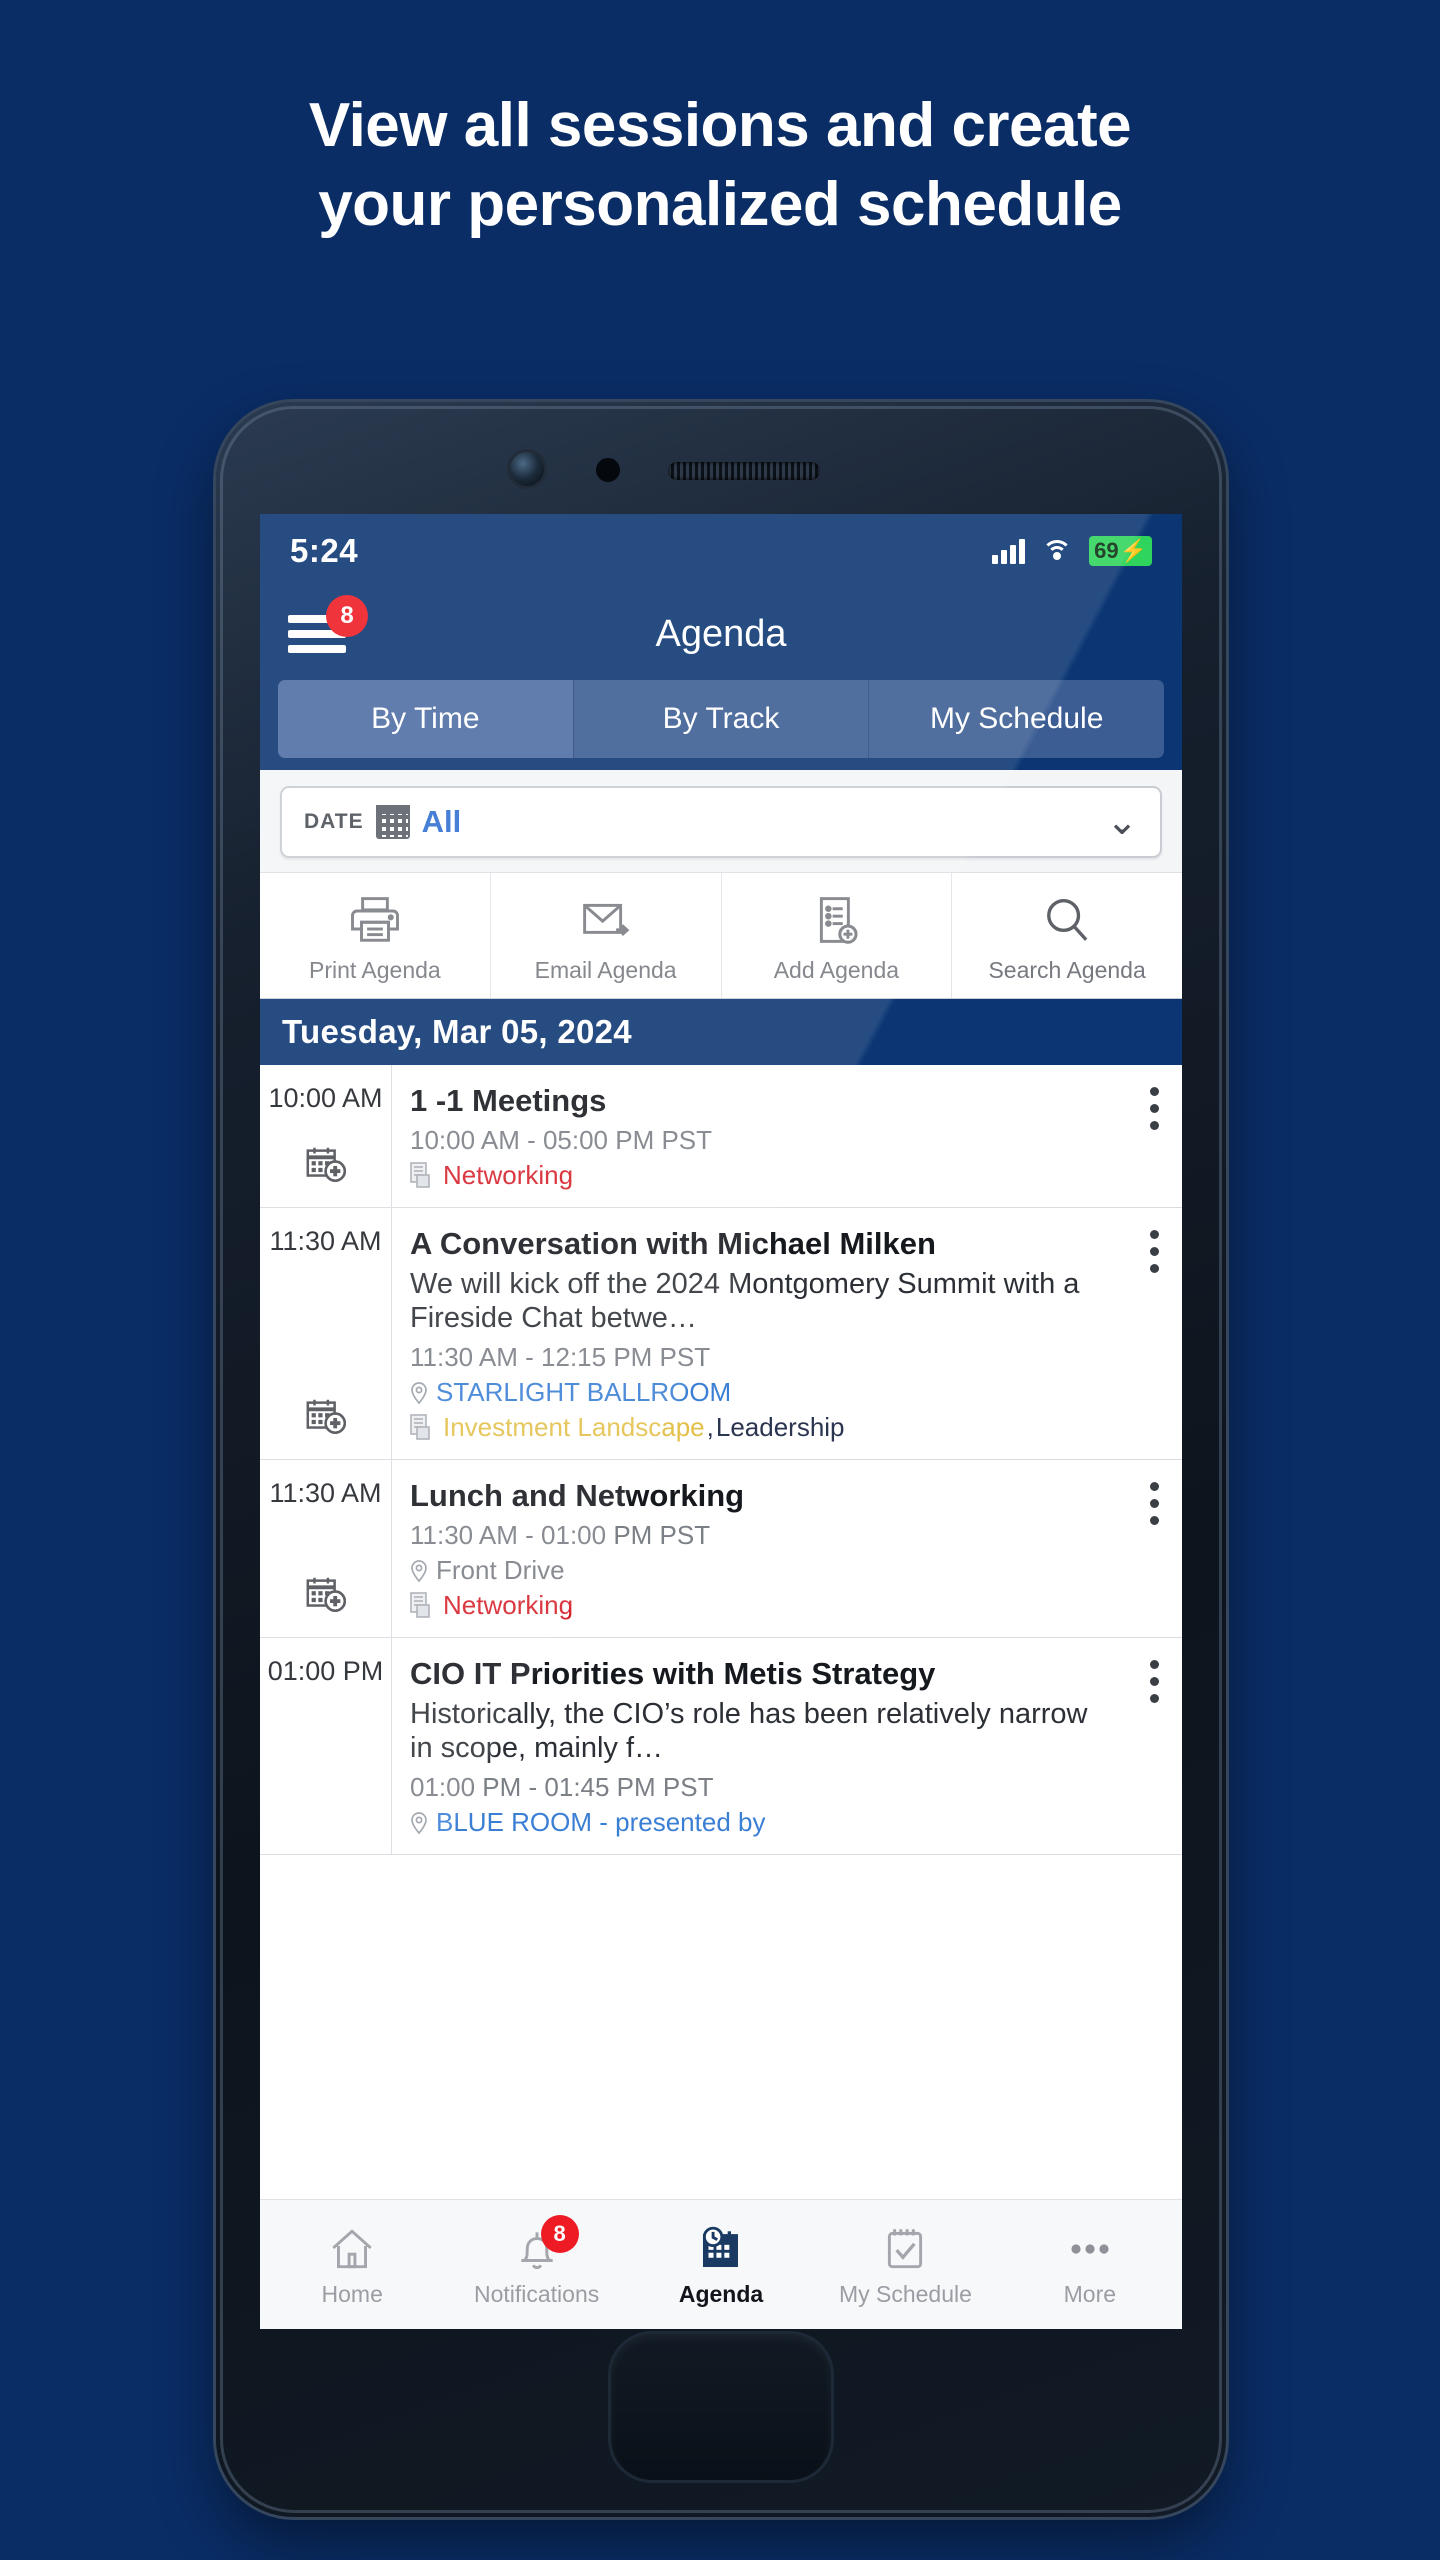  I want to click on segmented-tabs: By Time By Track My Schedule, so click(721, 725).